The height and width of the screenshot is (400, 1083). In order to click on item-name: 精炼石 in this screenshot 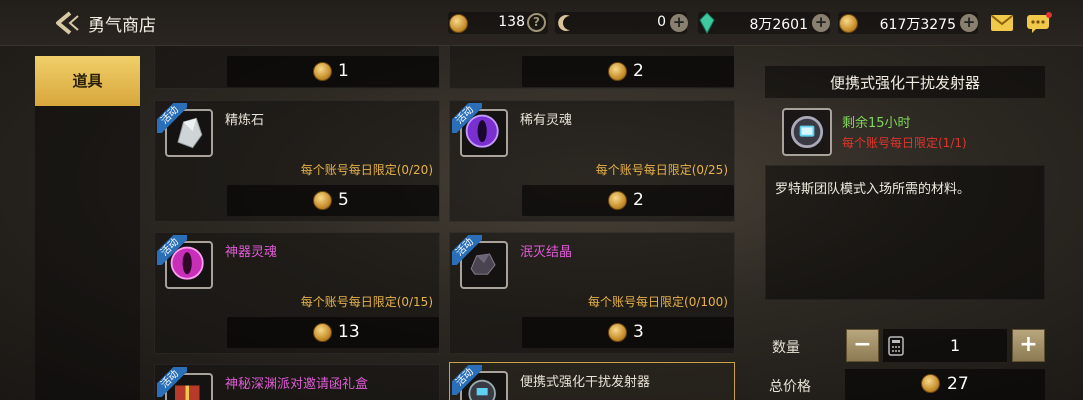, I will do `click(245, 120)`.